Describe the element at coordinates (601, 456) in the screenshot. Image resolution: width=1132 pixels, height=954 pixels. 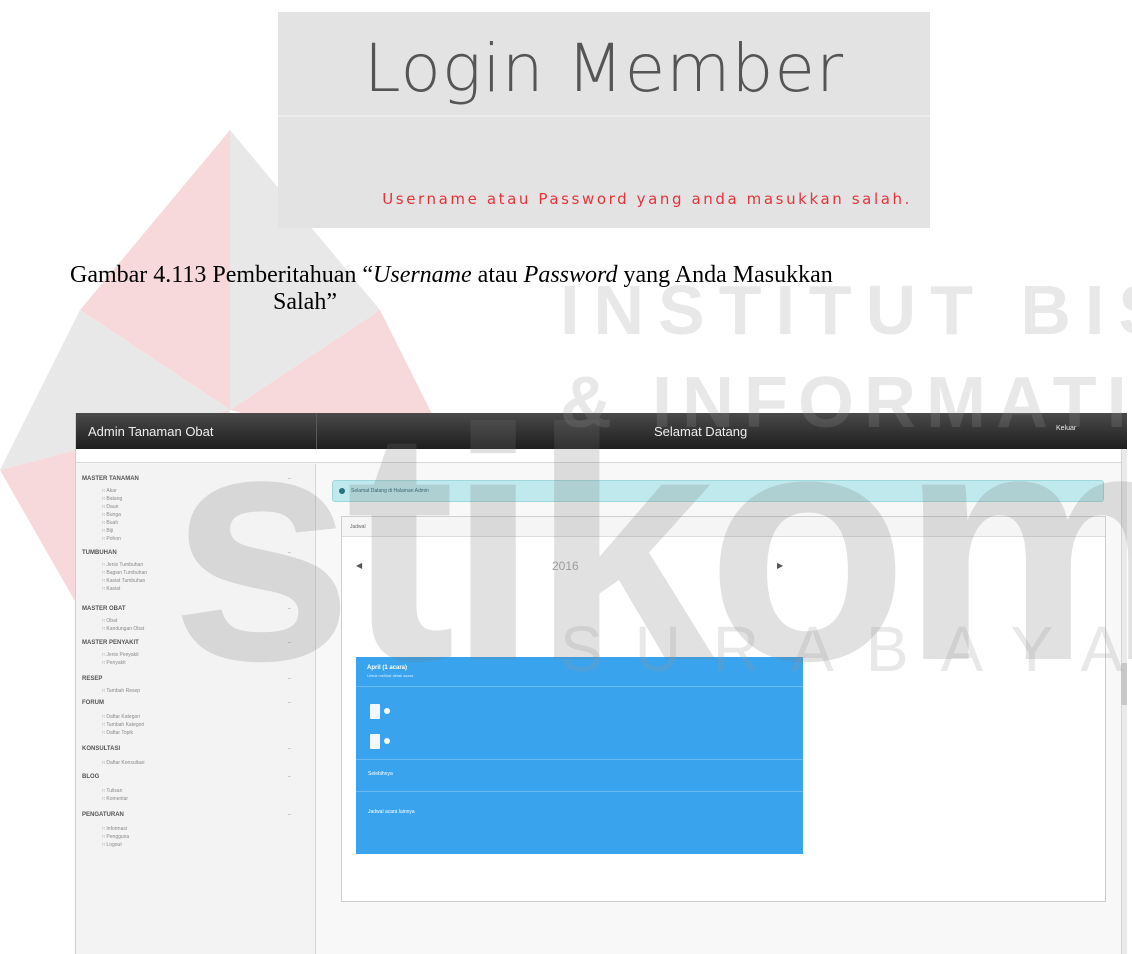
I see `admin-subbar` at that location.